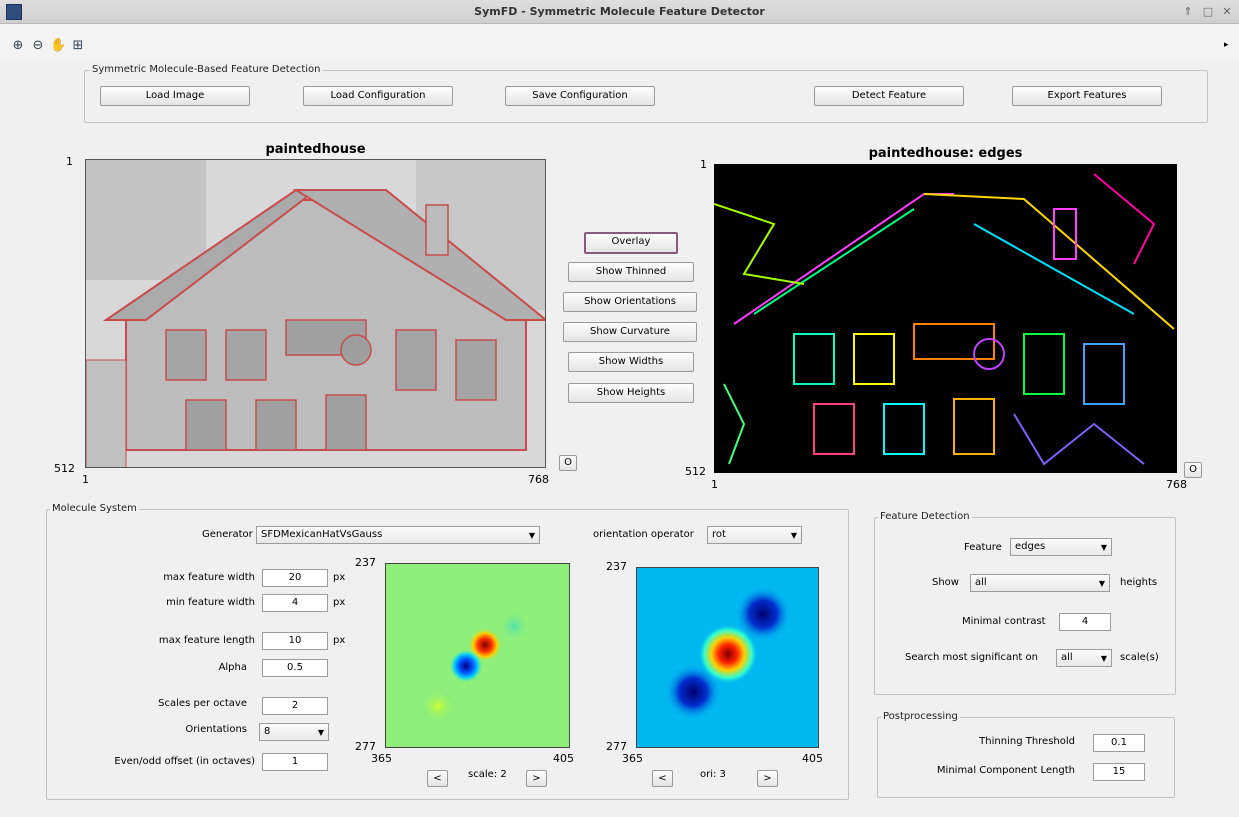 This screenshot has height=817, width=1239. What do you see at coordinates (630, 302) in the screenshot?
I see `show-orientations-button: Show Orientations` at bounding box center [630, 302].